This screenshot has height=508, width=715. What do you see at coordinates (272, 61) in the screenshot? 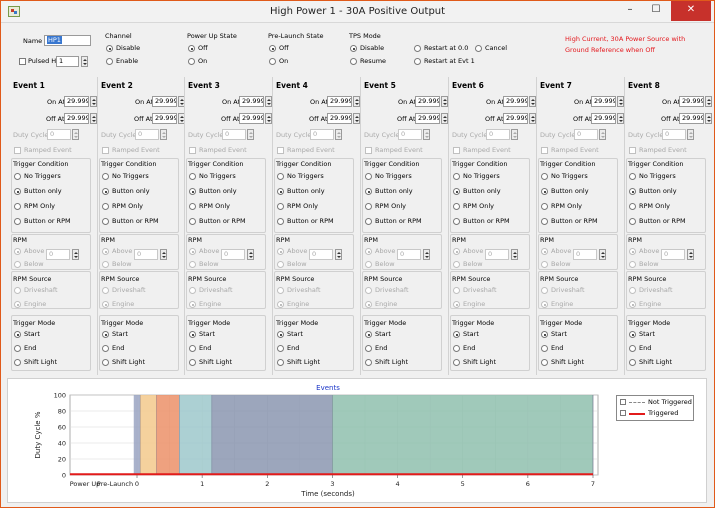
I see `pre-launch-on-radio` at bounding box center [272, 61].